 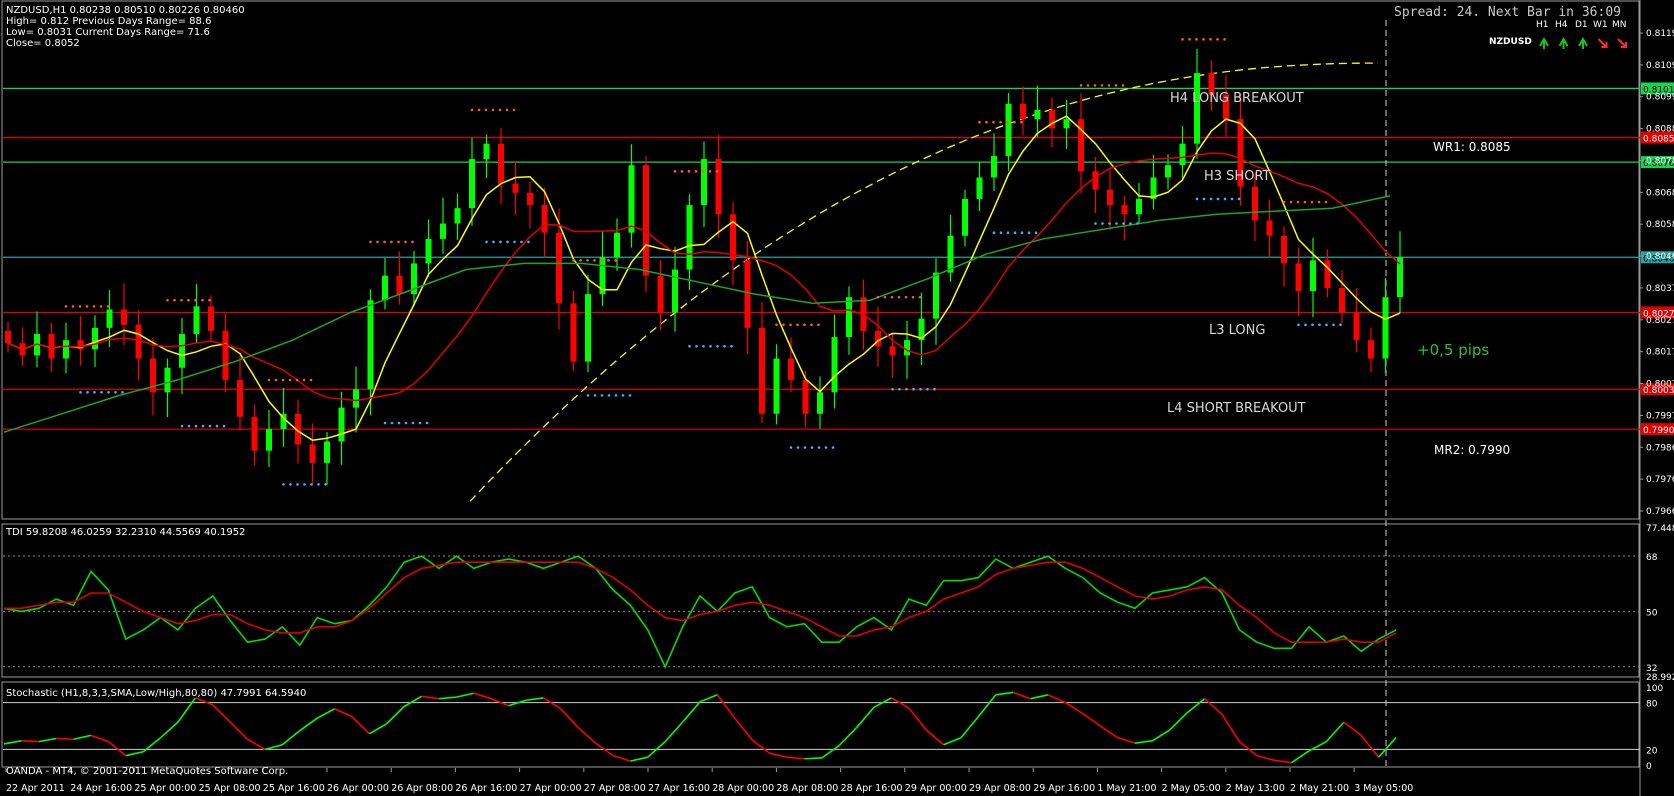 I want to click on tf-label-h4: H4, so click(x=1561, y=25).